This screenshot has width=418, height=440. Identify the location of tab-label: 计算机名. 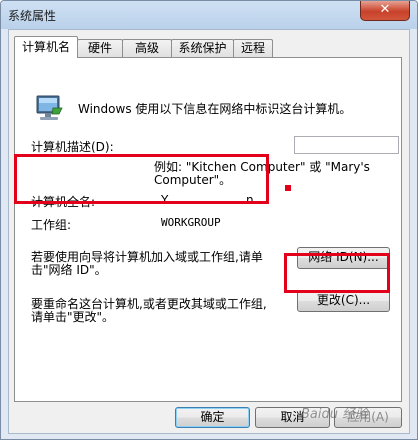
(45, 47).